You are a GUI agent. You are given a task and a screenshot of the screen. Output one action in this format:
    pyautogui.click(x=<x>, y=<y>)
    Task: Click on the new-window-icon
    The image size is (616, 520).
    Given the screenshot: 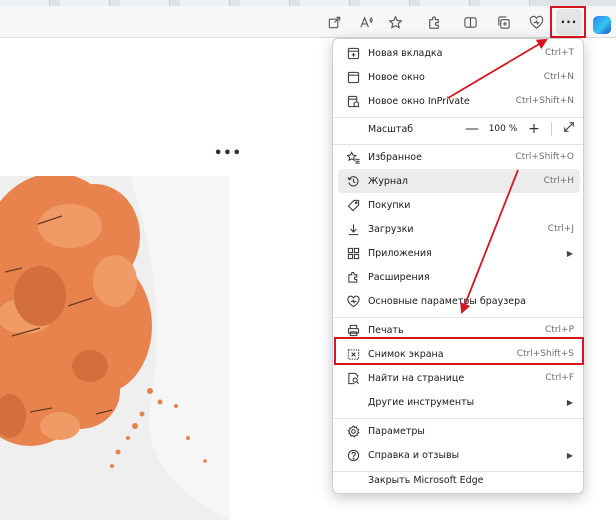 What is the action you would take?
    pyautogui.click(x=353, y=77)
    